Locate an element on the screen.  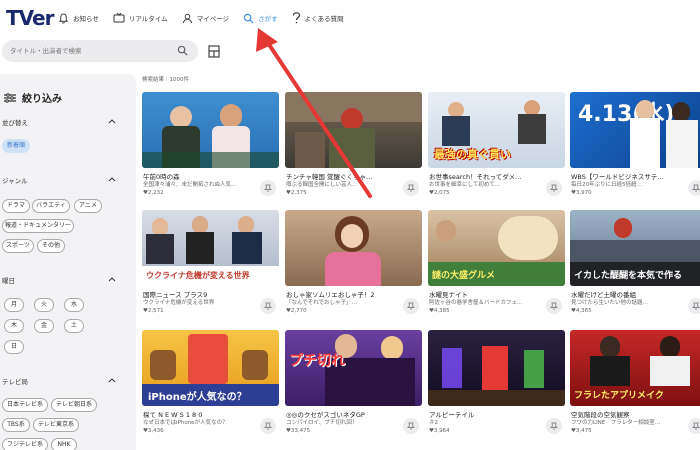
chip-genre-variety: バラエティ is located at coordinates (51, 206).